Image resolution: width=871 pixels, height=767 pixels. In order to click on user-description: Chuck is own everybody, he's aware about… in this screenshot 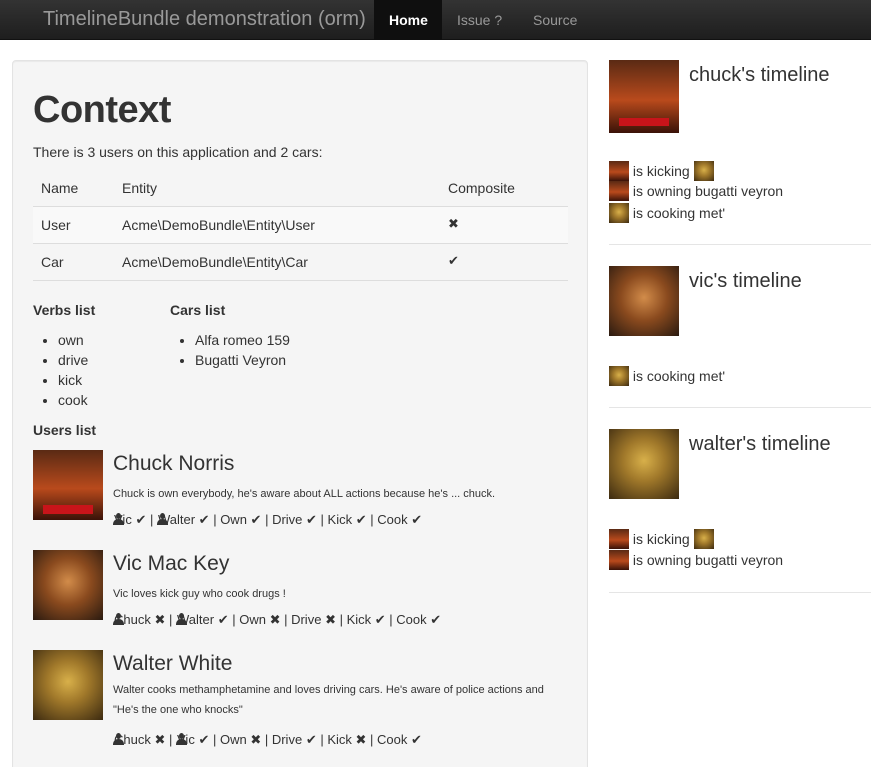, I will do `click(304, 494)`.